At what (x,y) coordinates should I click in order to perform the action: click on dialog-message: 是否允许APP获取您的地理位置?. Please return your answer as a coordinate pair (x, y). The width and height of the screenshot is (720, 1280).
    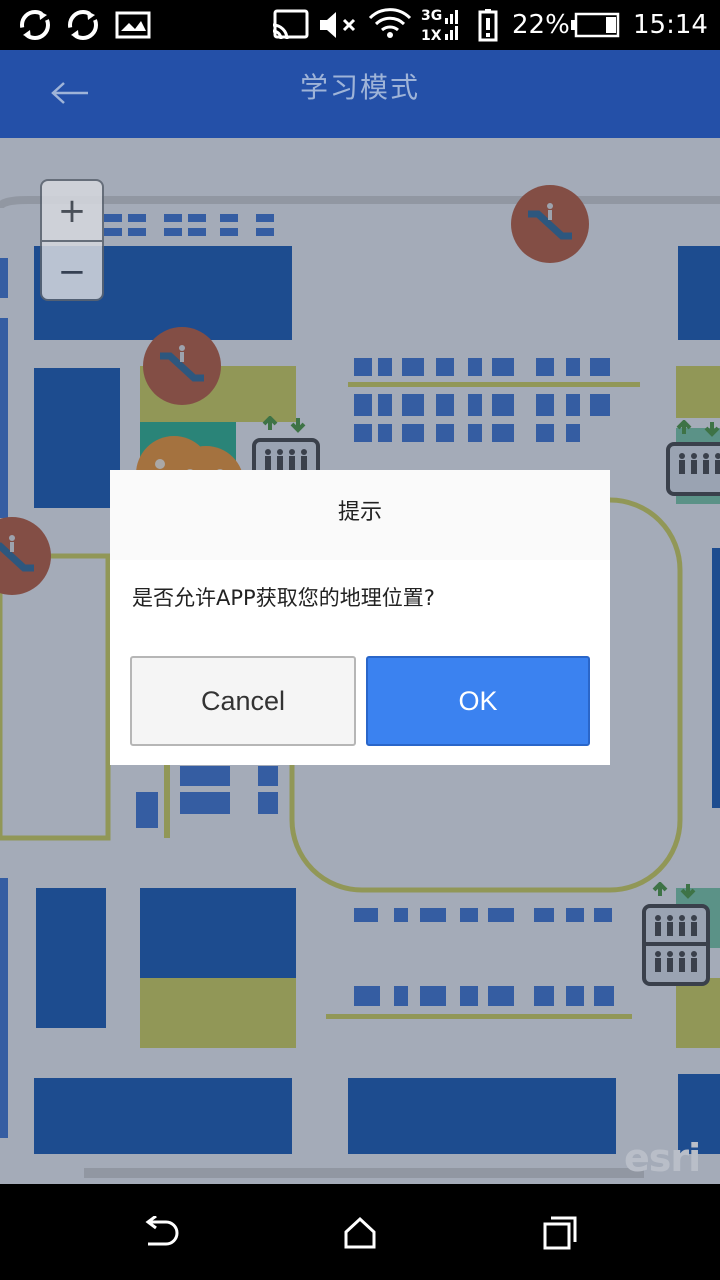
    Looking at the image, I should click on (283, 598).